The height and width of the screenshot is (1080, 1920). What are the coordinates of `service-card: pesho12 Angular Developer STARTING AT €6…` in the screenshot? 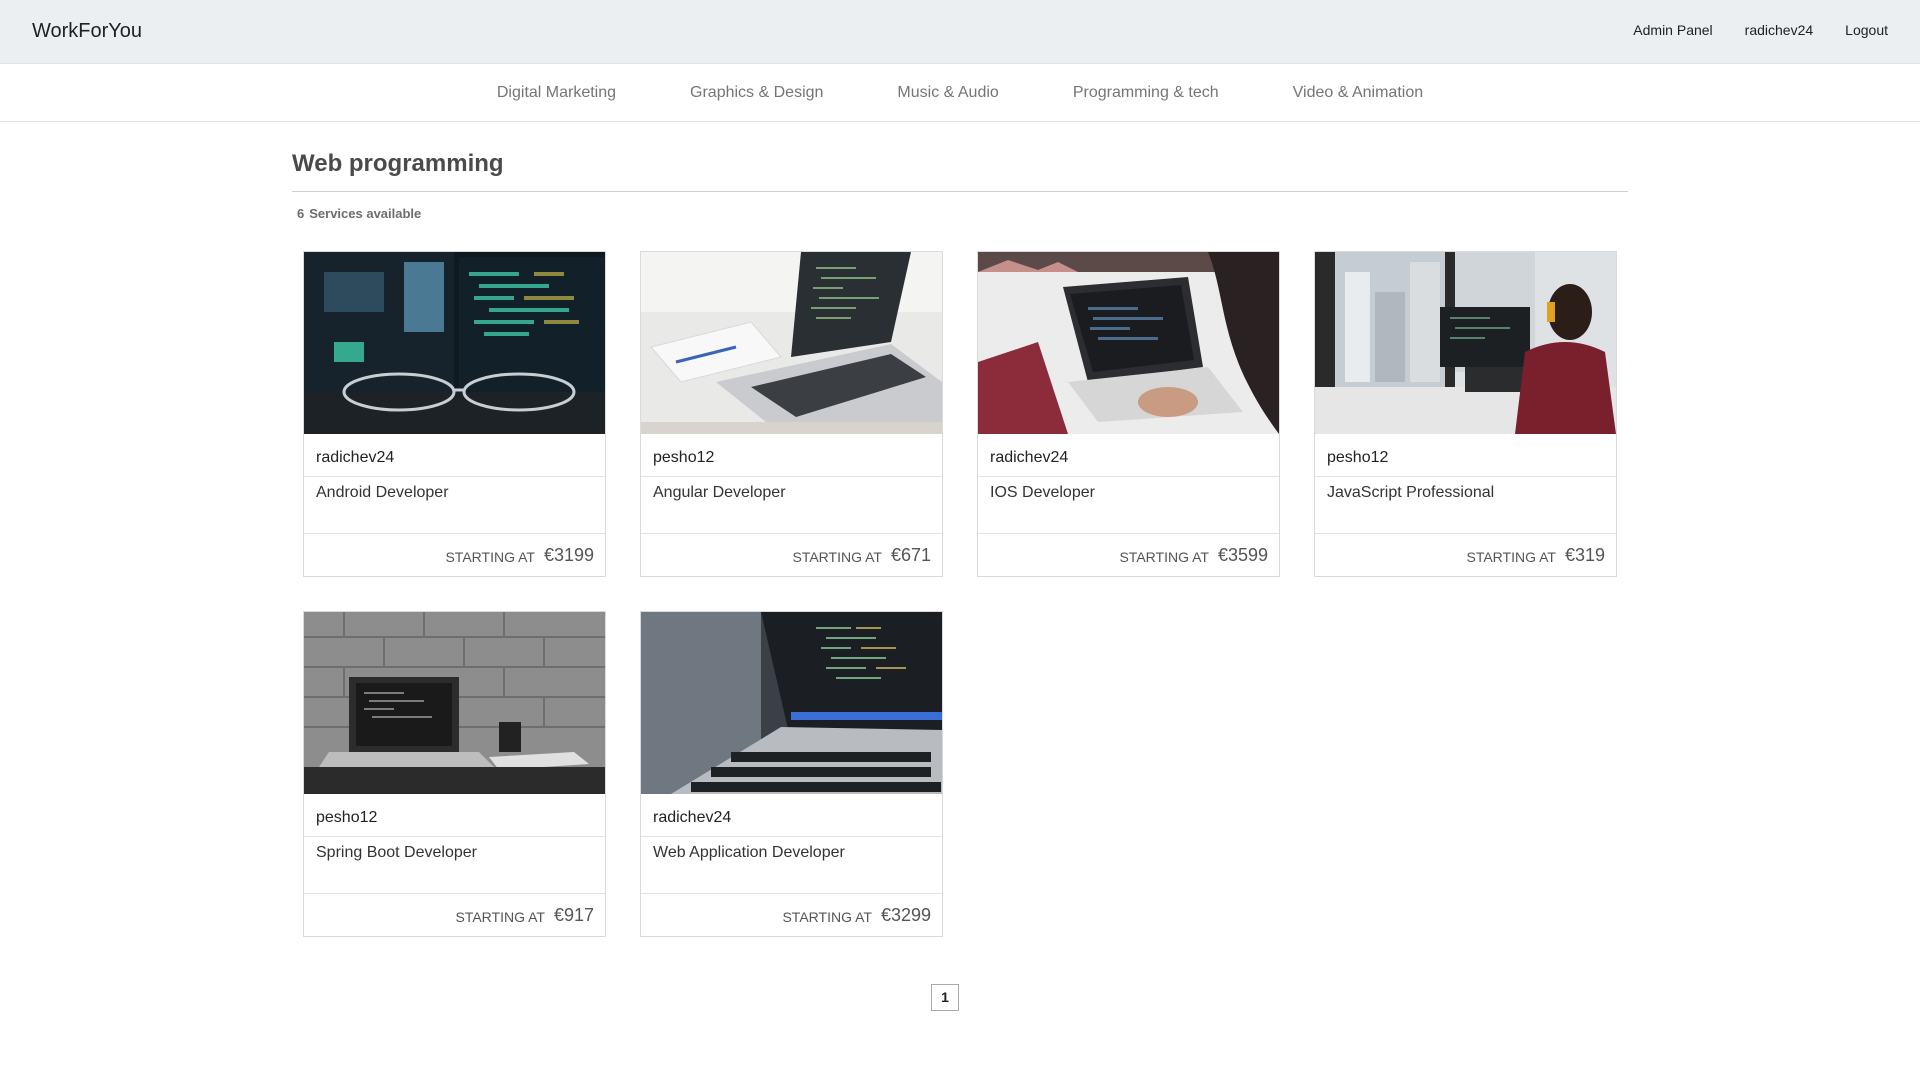 It's located at (791, 414).